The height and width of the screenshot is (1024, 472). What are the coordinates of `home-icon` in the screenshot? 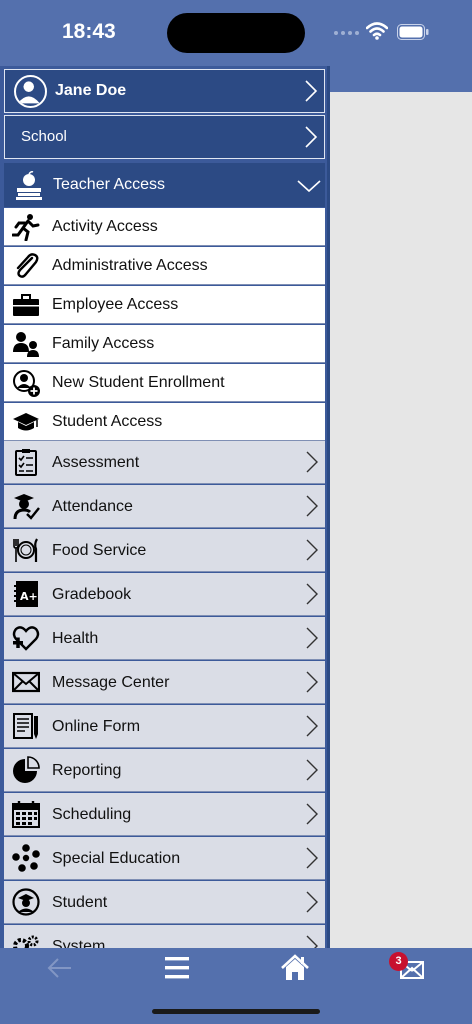 It's located at (295, 968).